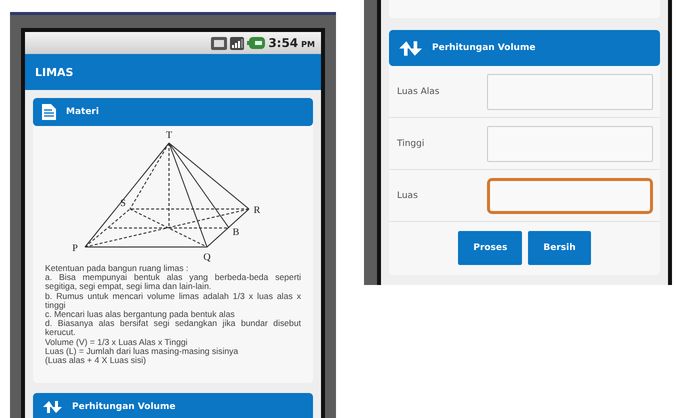  Describe the element at coordinates (236, 232) in the screenshot. I see `vertex-label: B` at that location.